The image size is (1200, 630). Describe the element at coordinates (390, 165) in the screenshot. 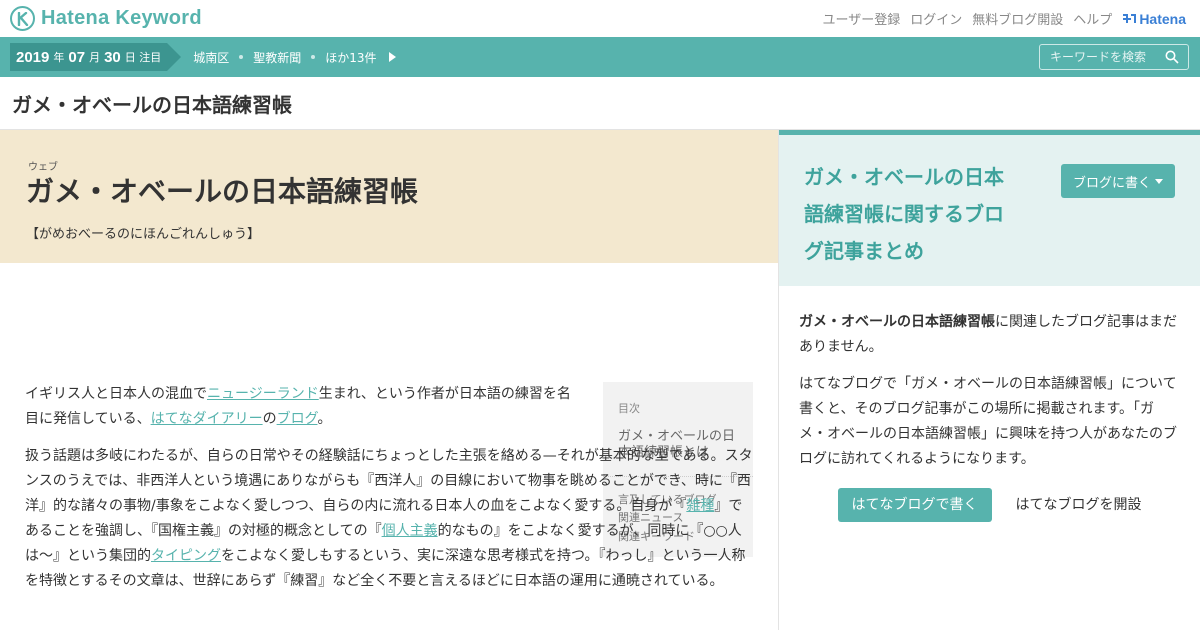

I see `keyword-category: ウェブ` at that location.